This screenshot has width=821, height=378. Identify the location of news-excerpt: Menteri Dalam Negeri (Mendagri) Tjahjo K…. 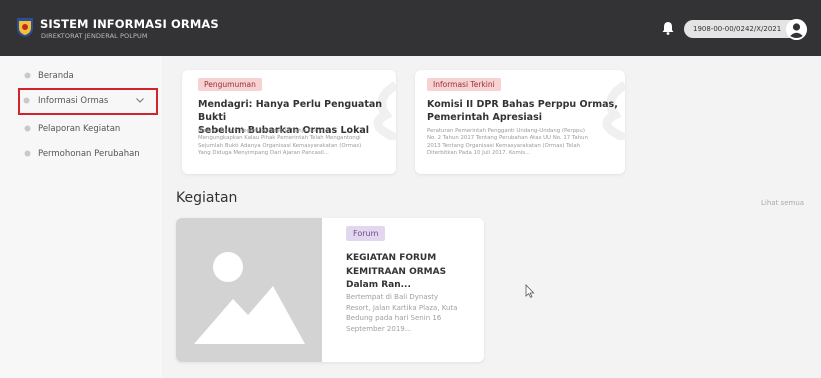
(296, 143).